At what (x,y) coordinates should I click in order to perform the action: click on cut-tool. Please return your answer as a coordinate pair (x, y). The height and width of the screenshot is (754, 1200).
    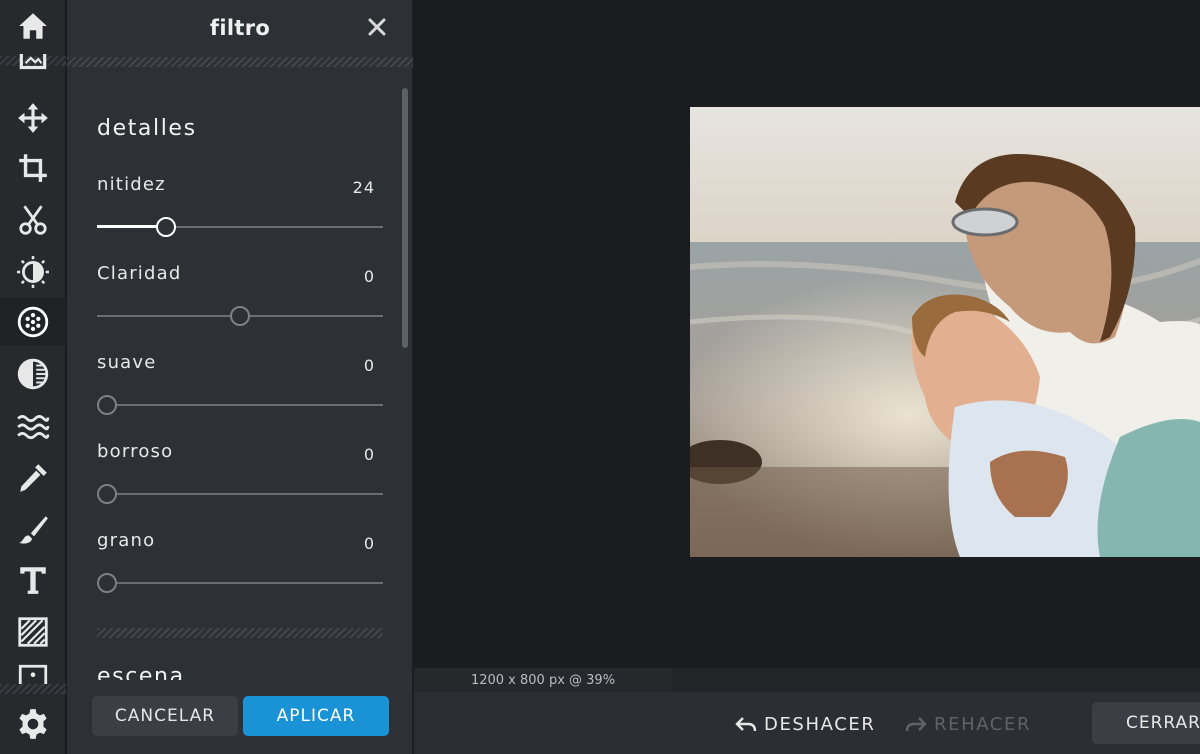
    Looking at the image, I should click on (33, 220).